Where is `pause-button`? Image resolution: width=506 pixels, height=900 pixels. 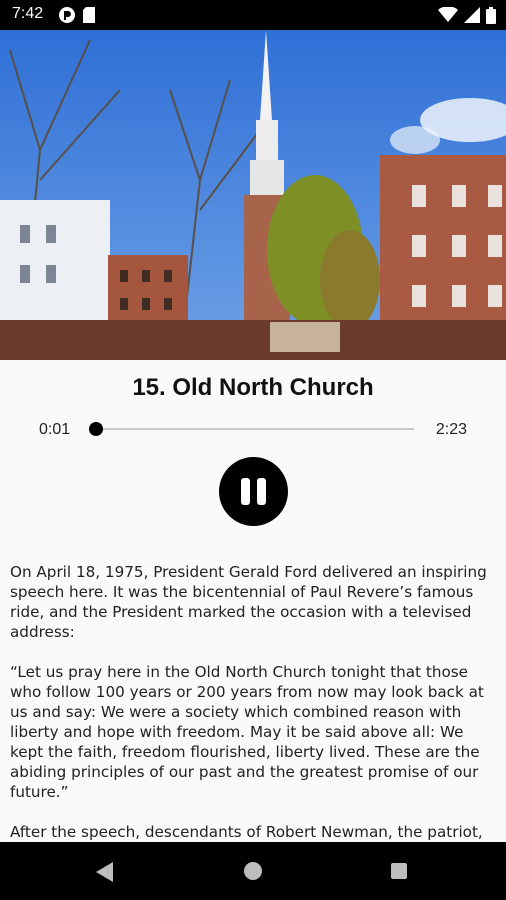
pause-button is located at coordinates (253, 491).